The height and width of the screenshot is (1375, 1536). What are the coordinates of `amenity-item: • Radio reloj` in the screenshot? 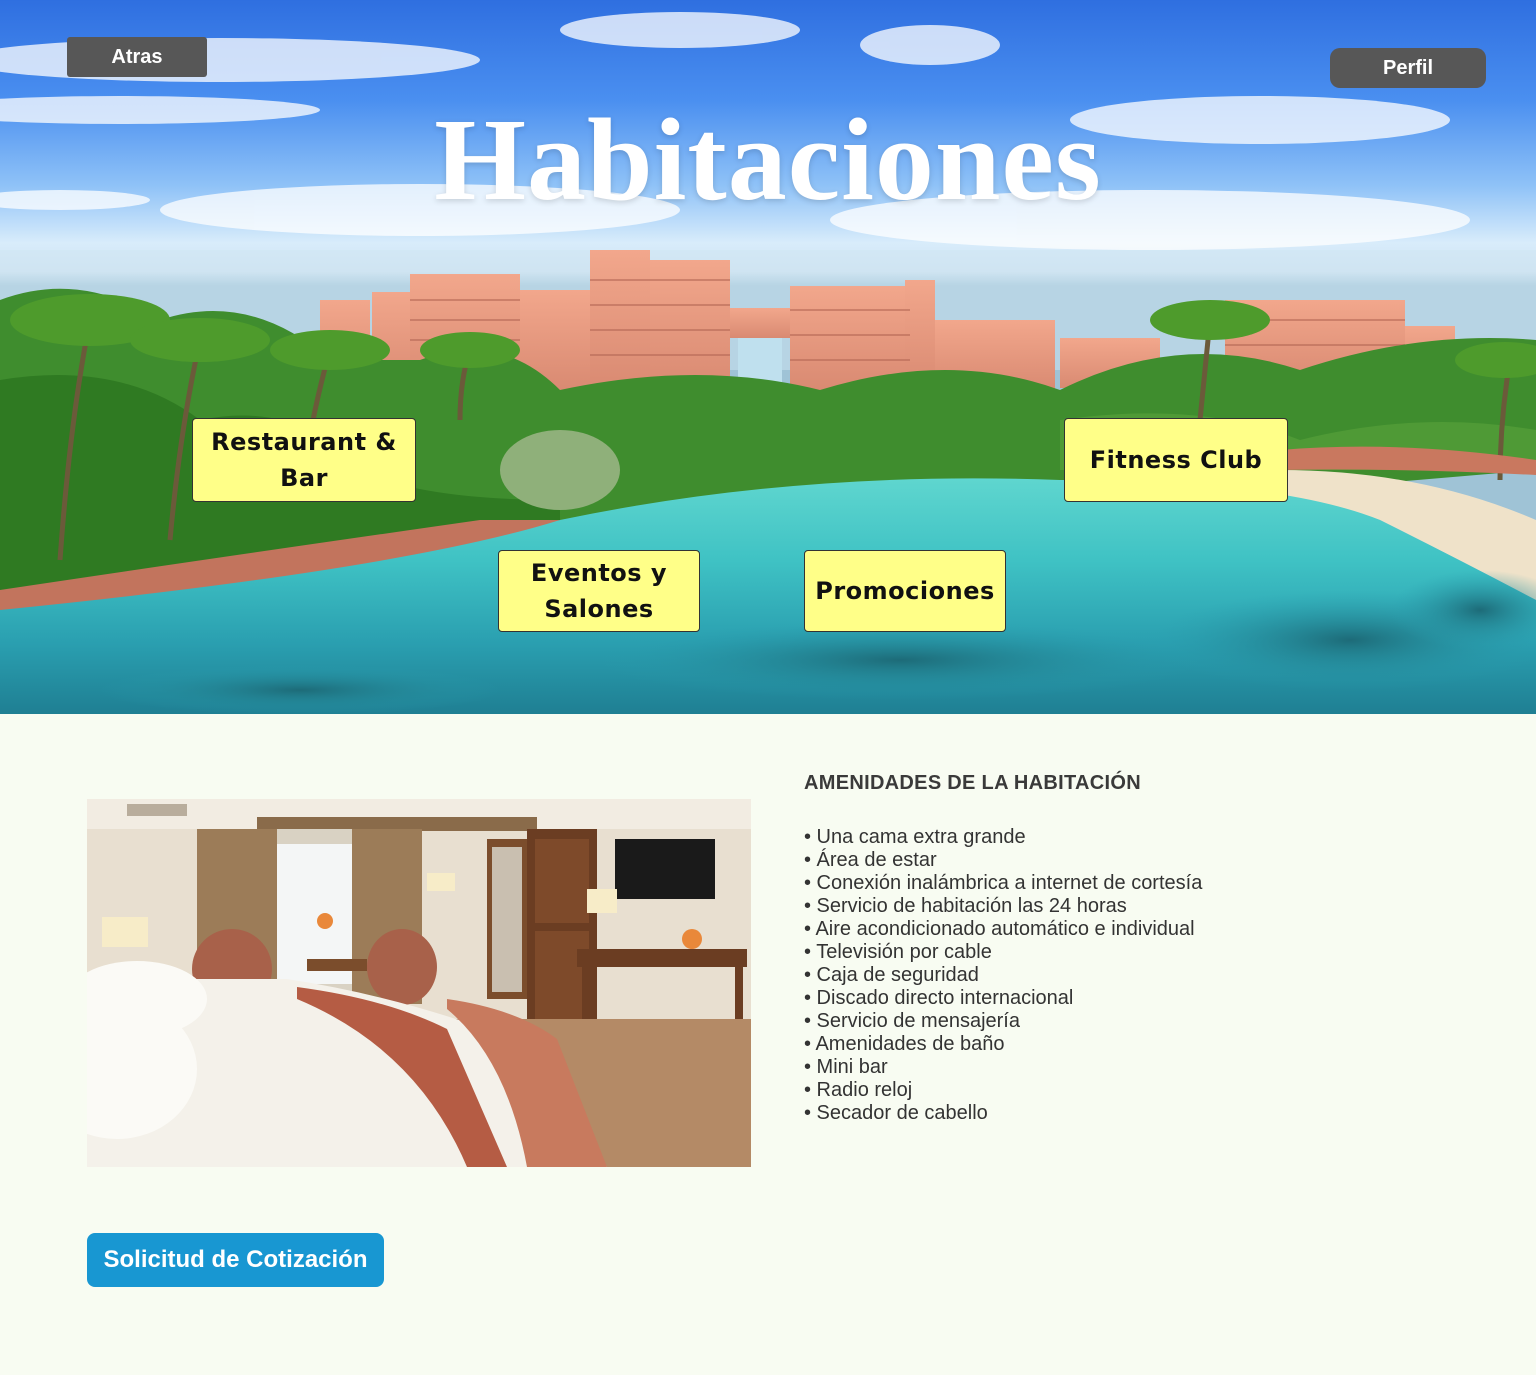 It's located at (858, 1090).